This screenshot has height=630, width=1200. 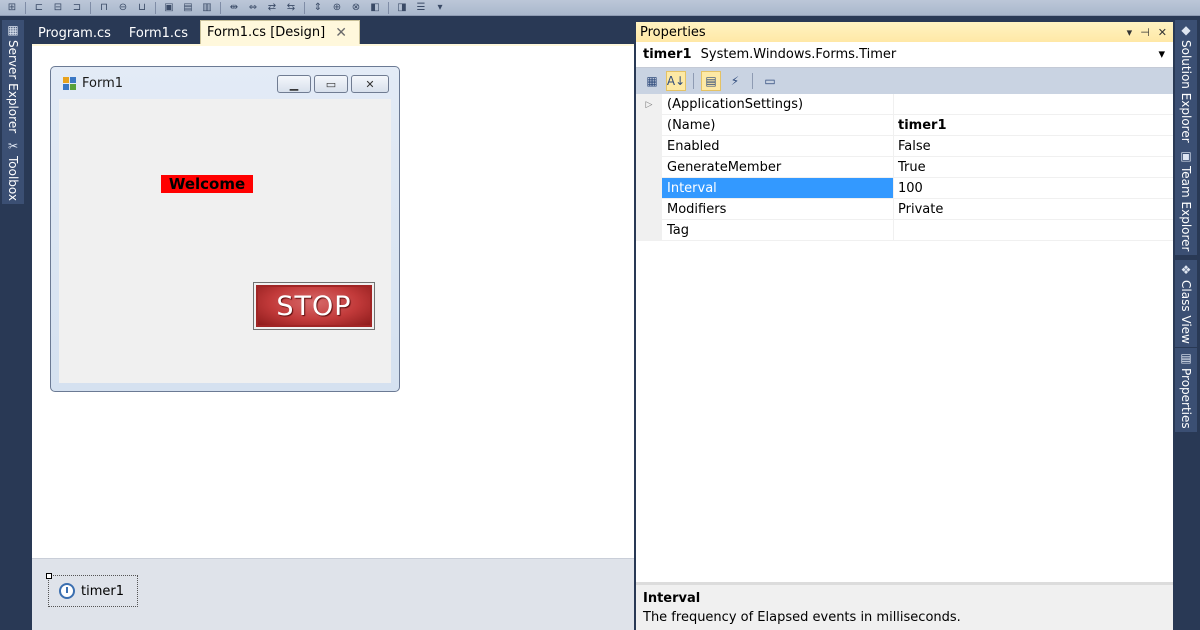 What do you see at coordinates (188, 8) in the screenshot?
I see `make-same-width-icon: ▤` at bounding box center [188, 8].